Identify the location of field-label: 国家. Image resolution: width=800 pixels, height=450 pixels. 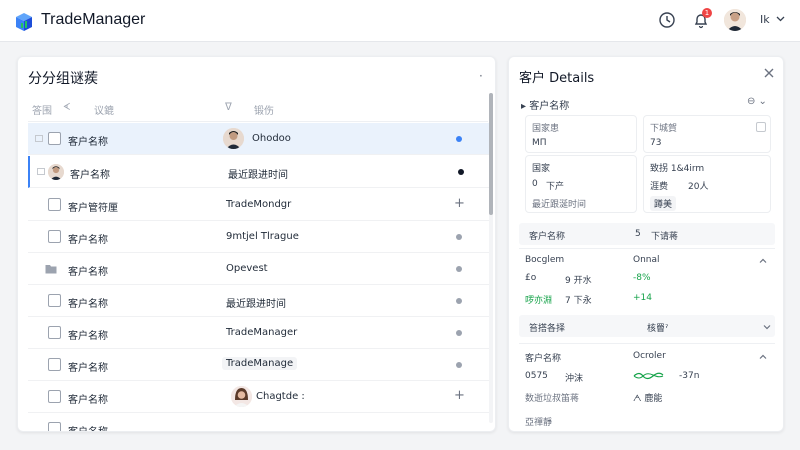
(541, 169).